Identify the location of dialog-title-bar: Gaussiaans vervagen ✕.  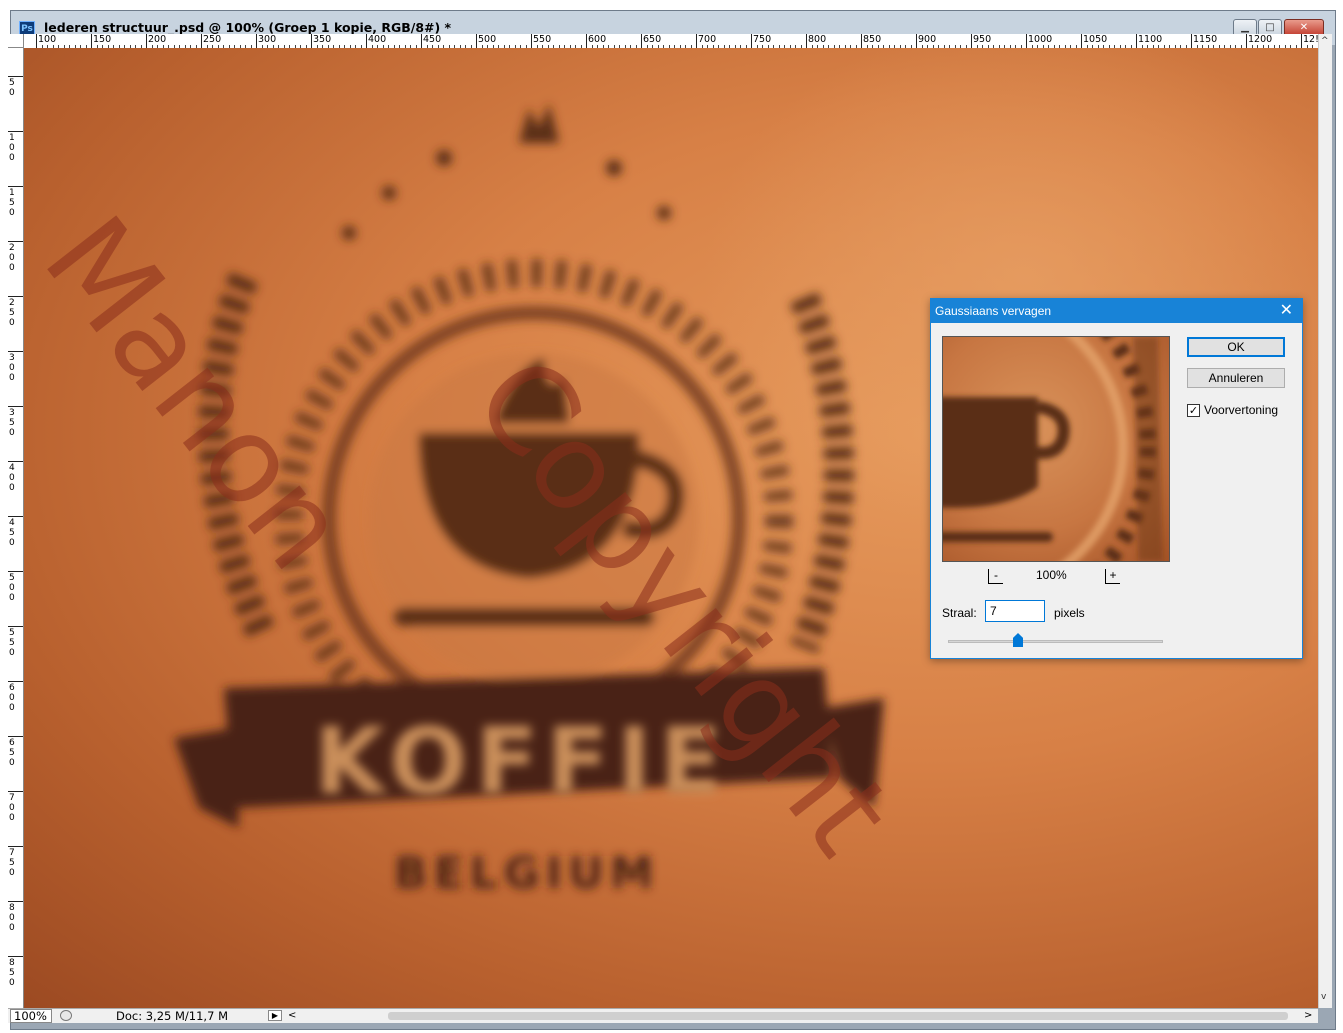
(1116, 311).